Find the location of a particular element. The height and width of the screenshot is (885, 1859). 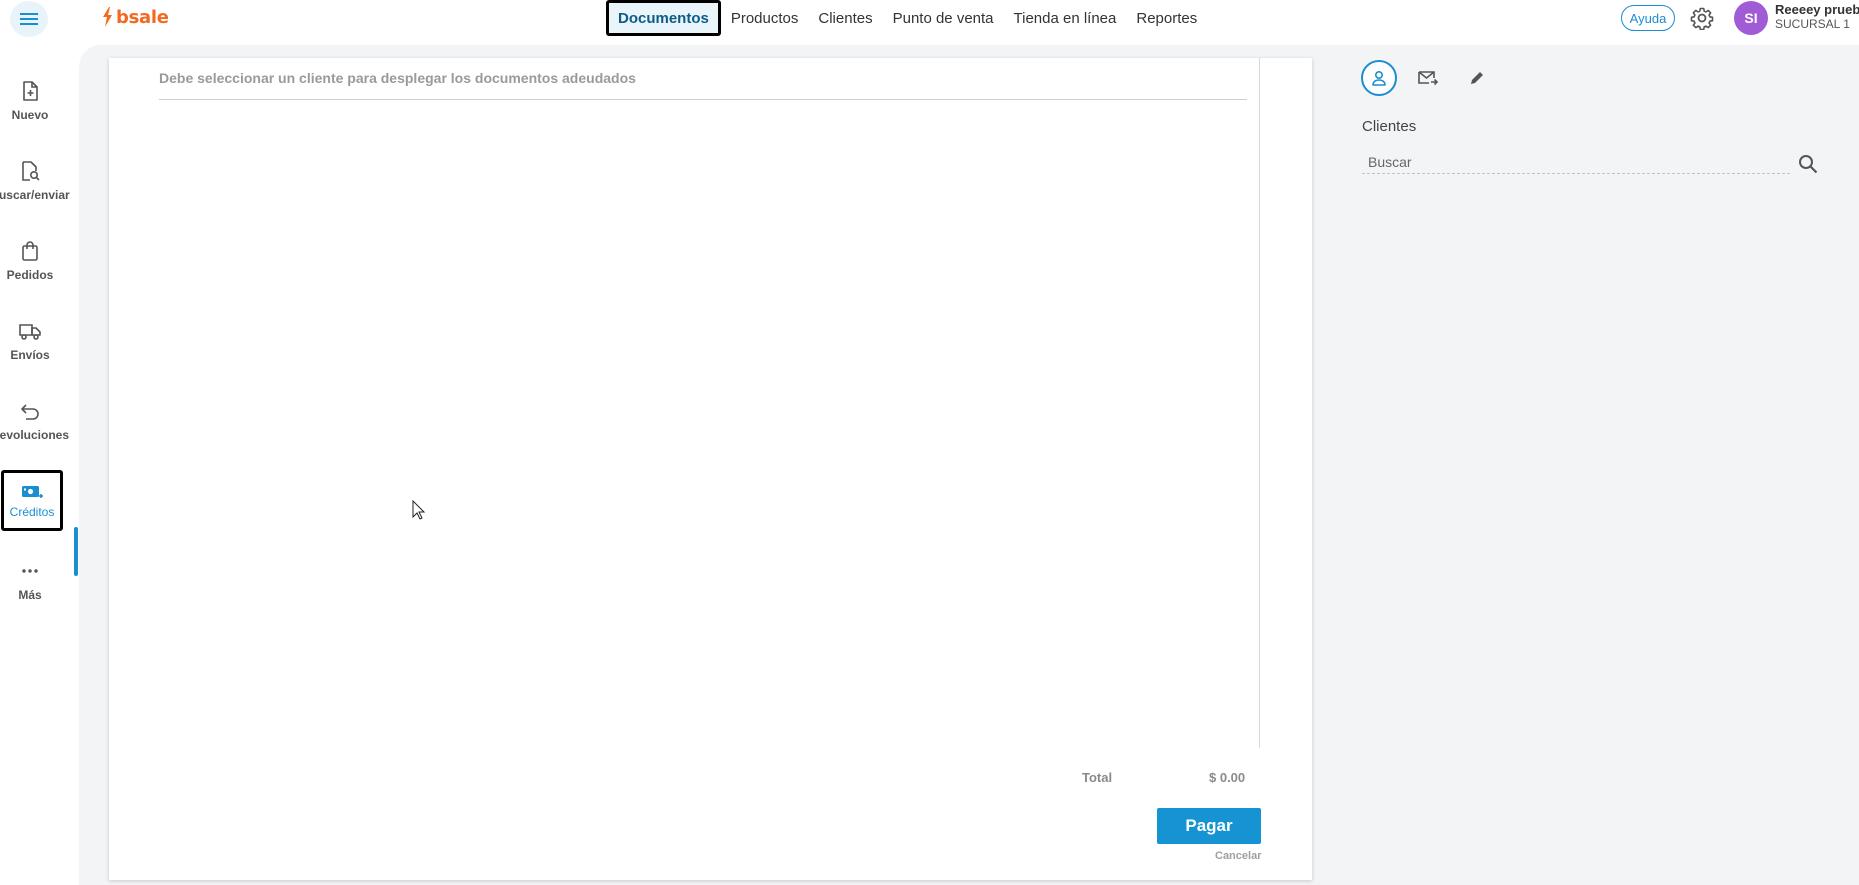

pay-button: Pagar is located at coordinates (1209, 826).